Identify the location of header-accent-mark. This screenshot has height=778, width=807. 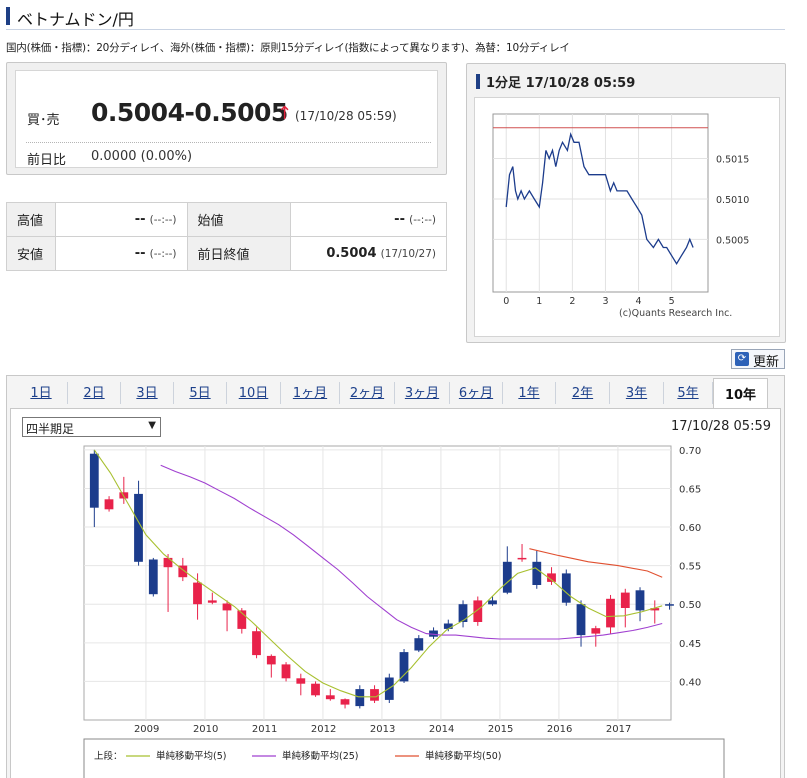
(478, 81).